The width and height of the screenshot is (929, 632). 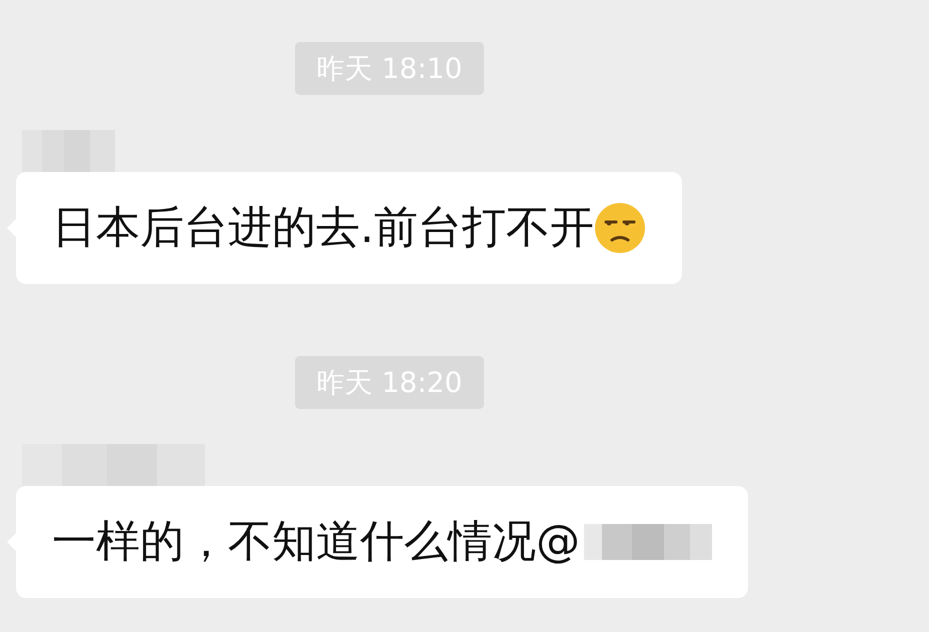 I want to click on unamused-emoji-icon, so click(x=620, y=228).